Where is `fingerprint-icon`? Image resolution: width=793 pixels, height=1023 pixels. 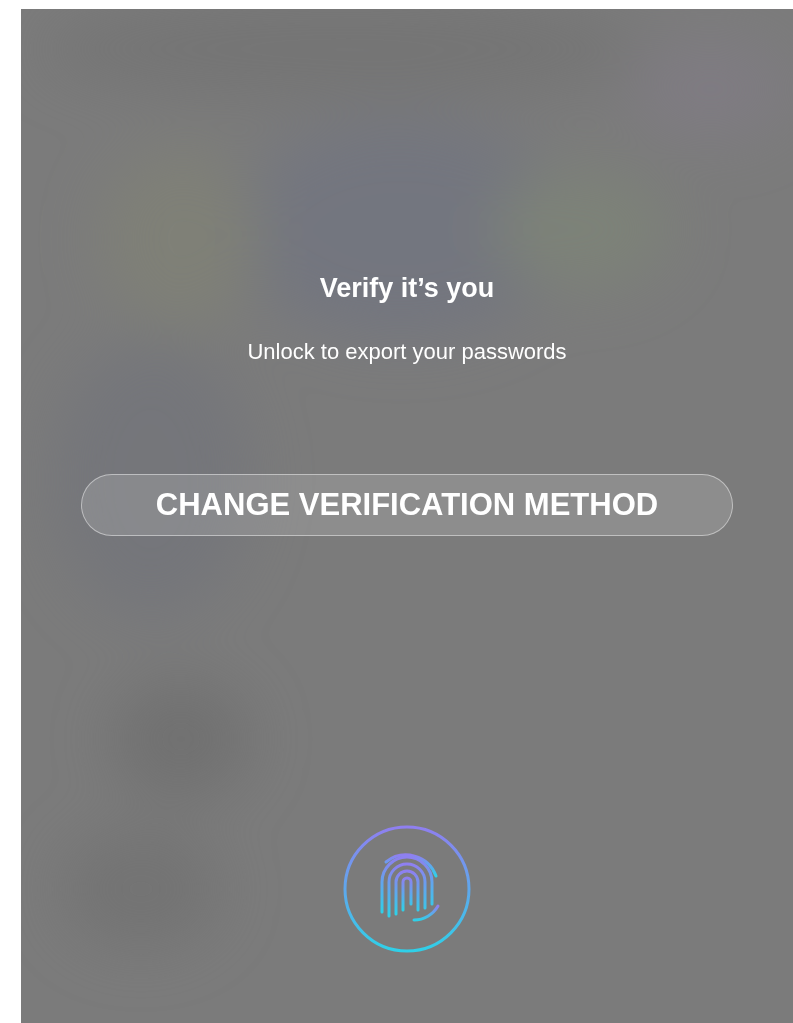 fingerprint-icon is located at coordinates (407, 888).